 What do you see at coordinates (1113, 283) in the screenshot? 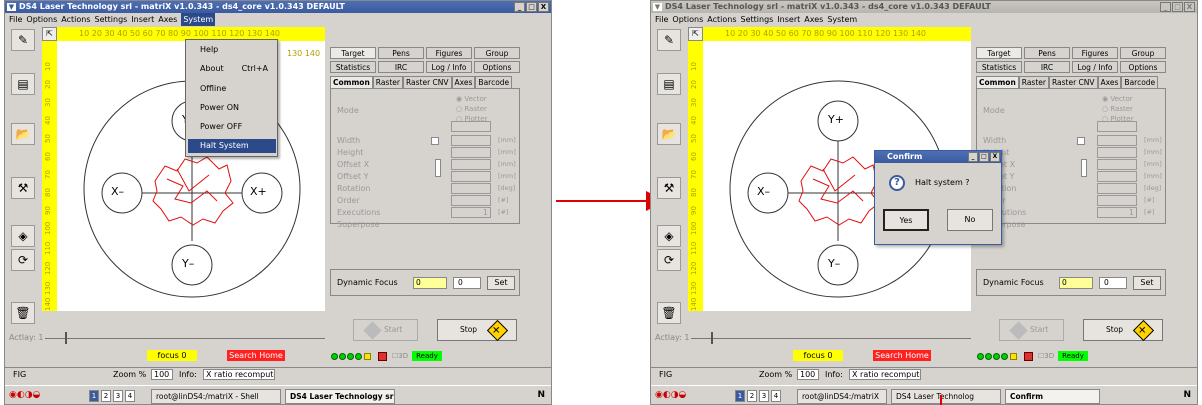
I see `dynamic-focus-value: 0` at bounding box center [1113, 283].